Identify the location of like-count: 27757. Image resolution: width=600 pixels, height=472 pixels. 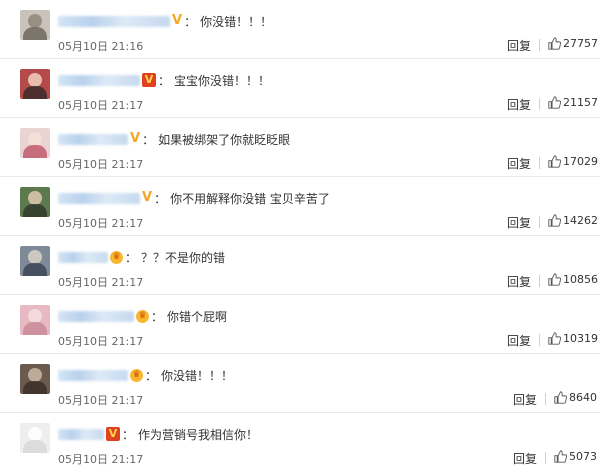
(580, 43).